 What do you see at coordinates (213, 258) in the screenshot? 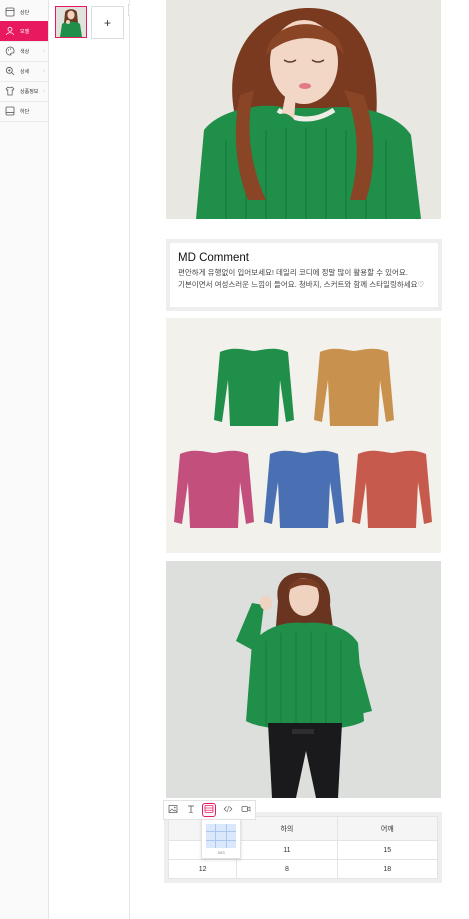
I see `md-comment-title: MD Comment` at bounding box center [213, 258].